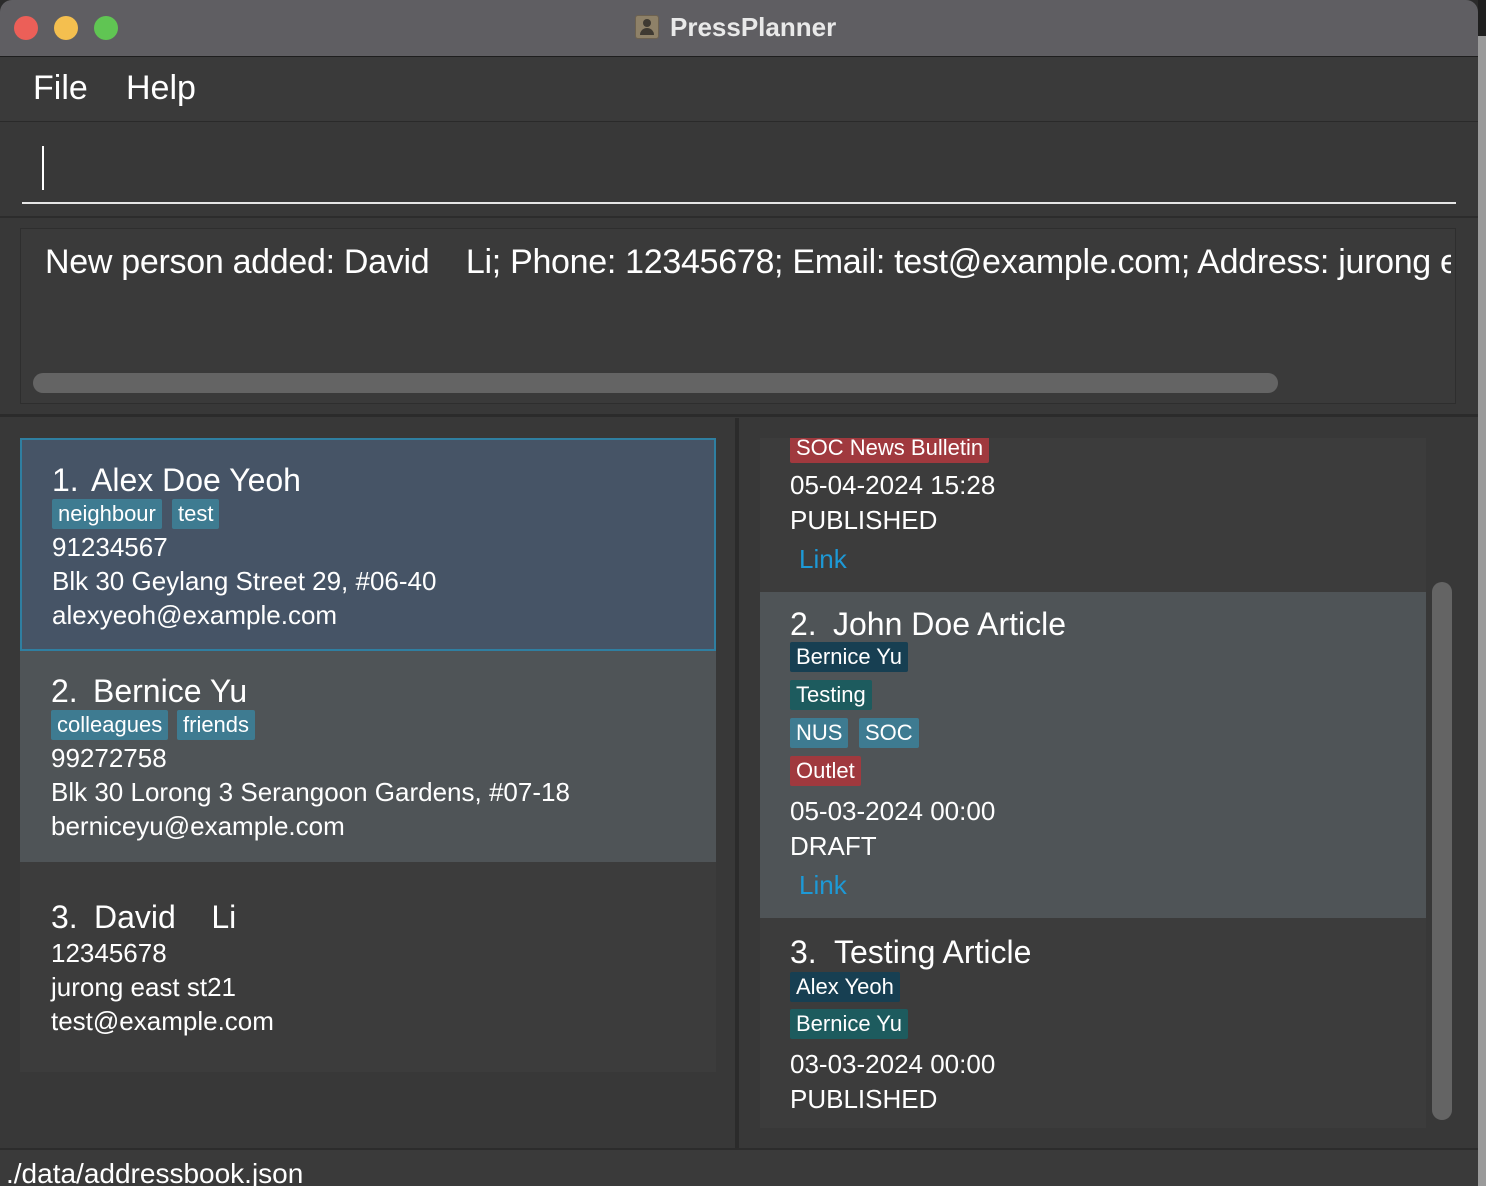  I want to click on article-date: 05-03-2024 00:00, so click(893, 811).